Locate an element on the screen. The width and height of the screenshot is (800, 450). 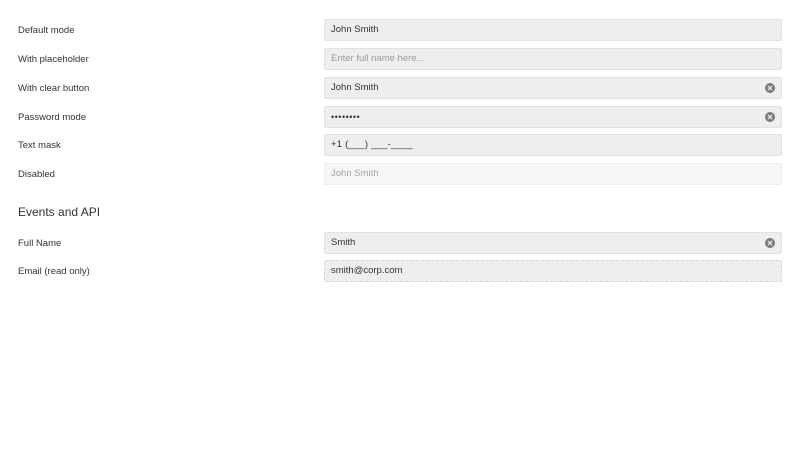
email-label: Email (read only) is located at coordinates (54, 271).